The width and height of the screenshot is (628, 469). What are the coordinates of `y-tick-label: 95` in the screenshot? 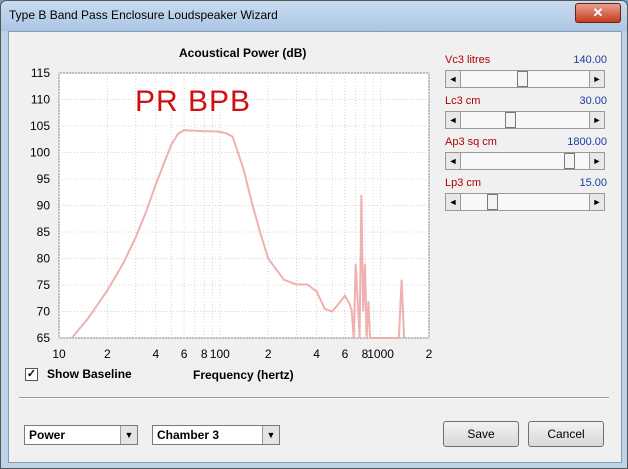 It's located at (44, 179).